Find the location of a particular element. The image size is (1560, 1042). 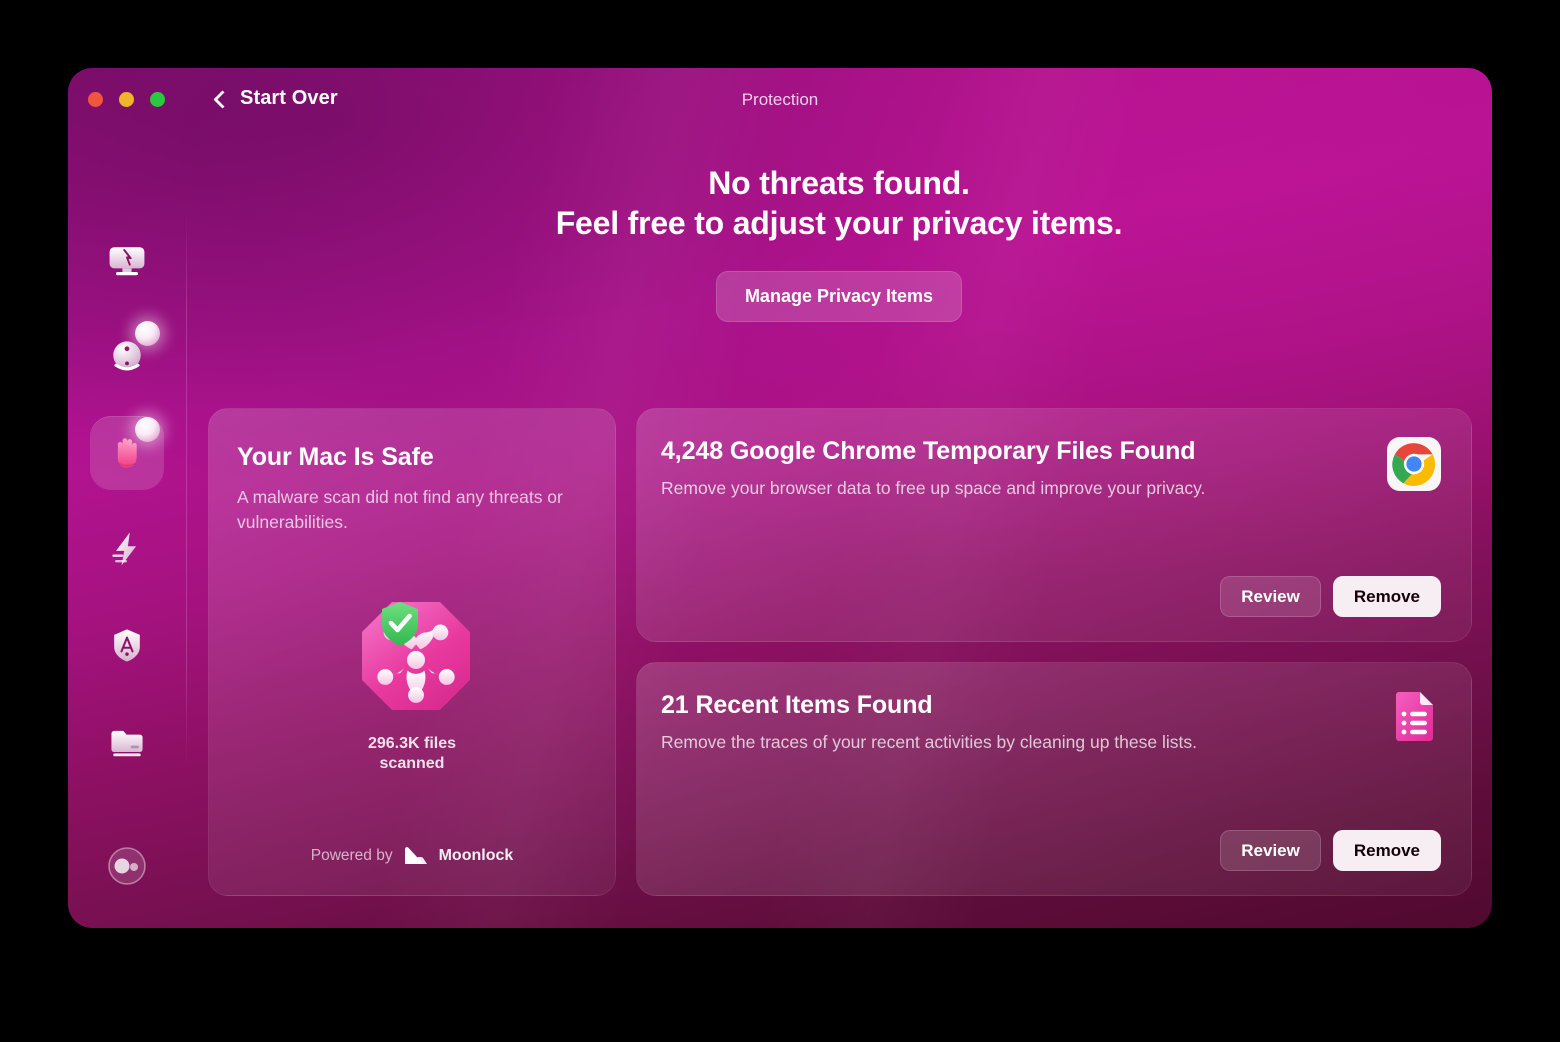

page-title: Protection is located at coordinates (780, 99).